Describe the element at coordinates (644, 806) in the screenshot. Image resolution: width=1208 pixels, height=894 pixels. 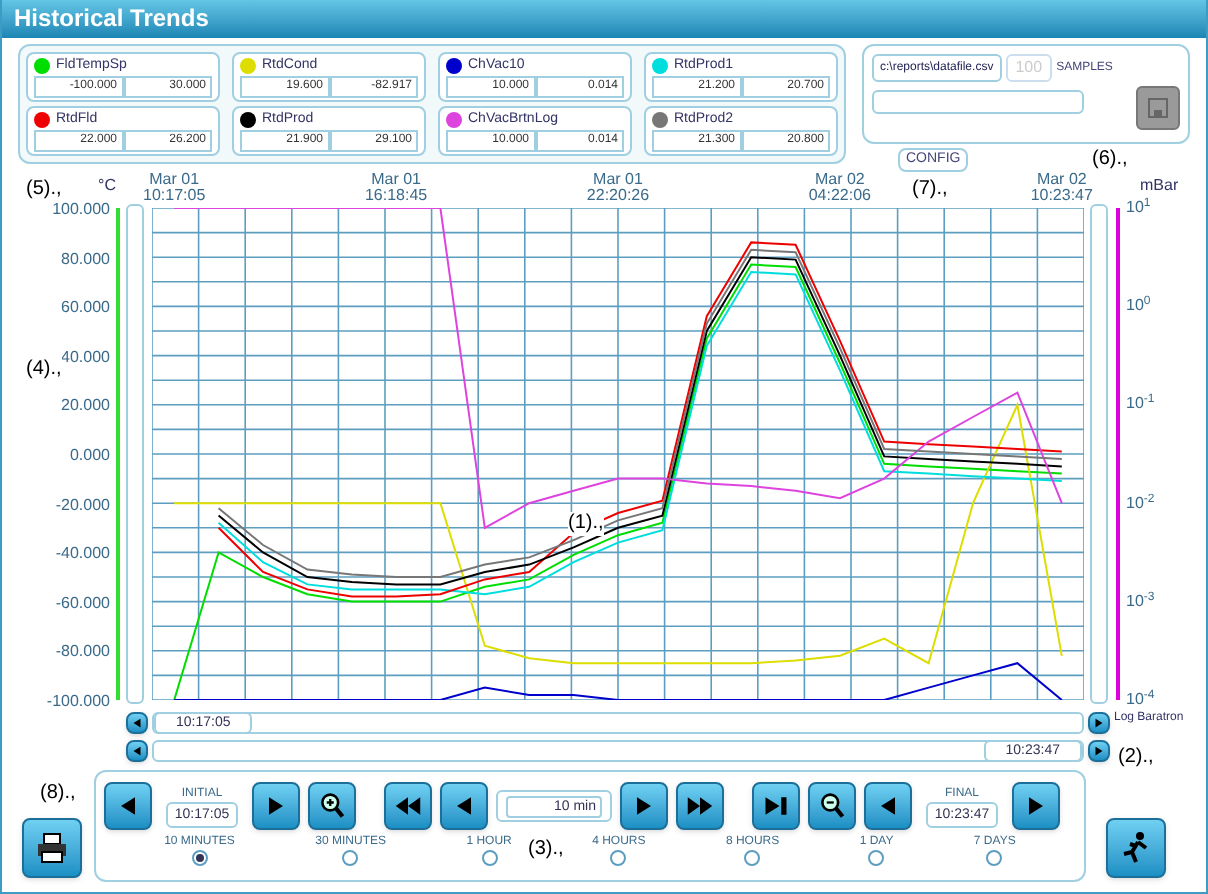
I see `step-forward-button` at that location.